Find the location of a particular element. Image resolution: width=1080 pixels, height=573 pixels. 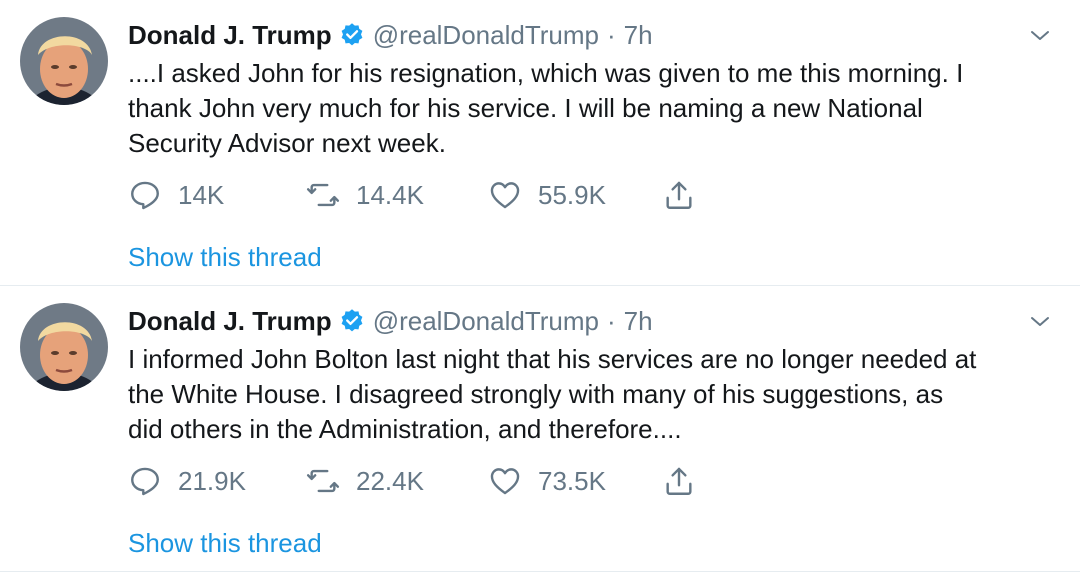

tweet-text-line: Security Advisor next week. is located at coordinates (287, 143).